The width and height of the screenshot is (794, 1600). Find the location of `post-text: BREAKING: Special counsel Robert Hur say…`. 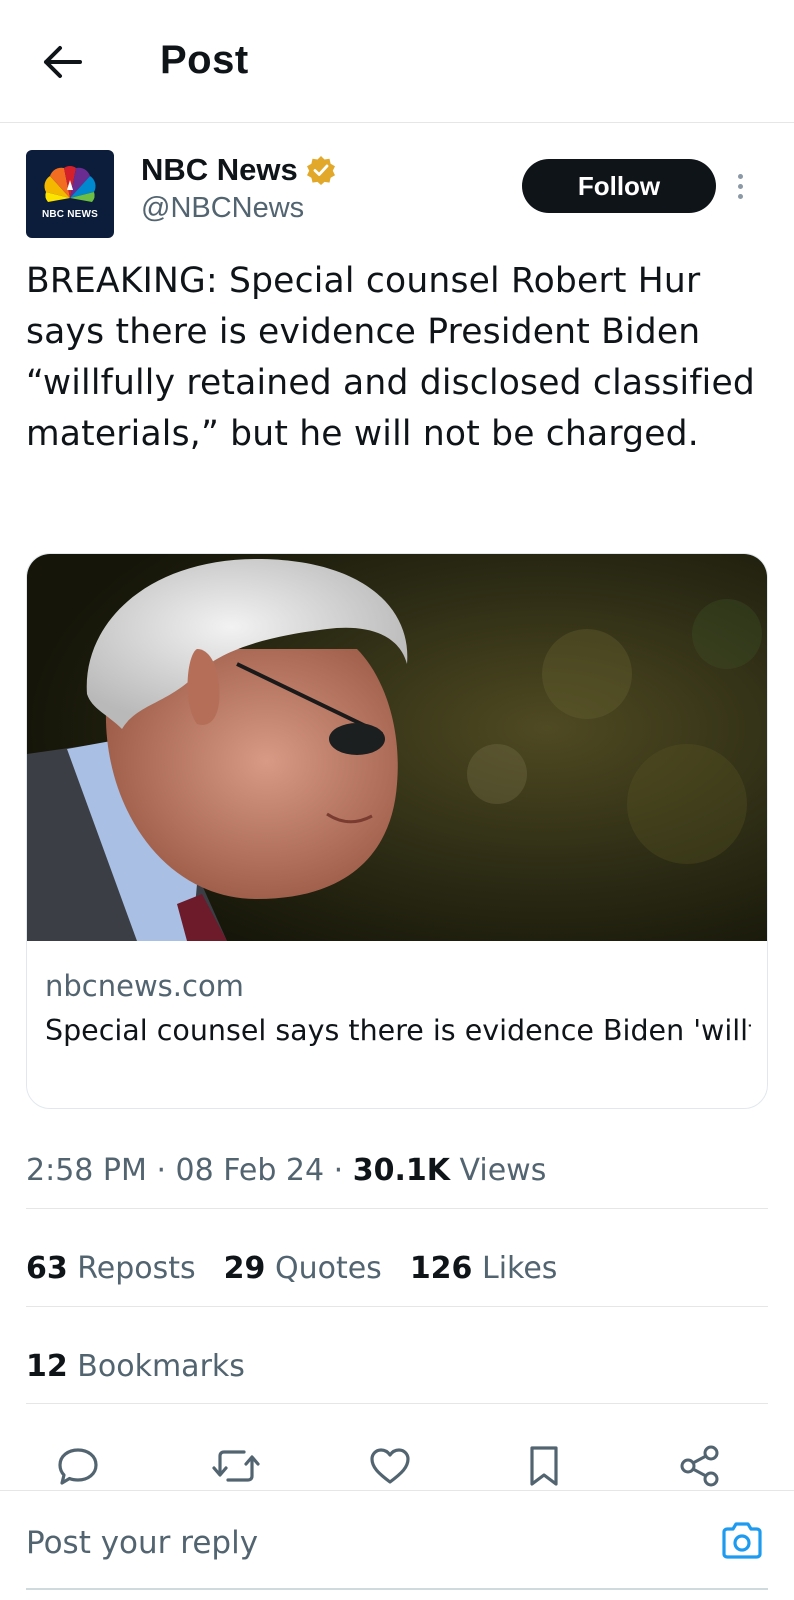

post-text: BREAKING: Special counsel Robert Hur say… is located at coordinates (390, 357).